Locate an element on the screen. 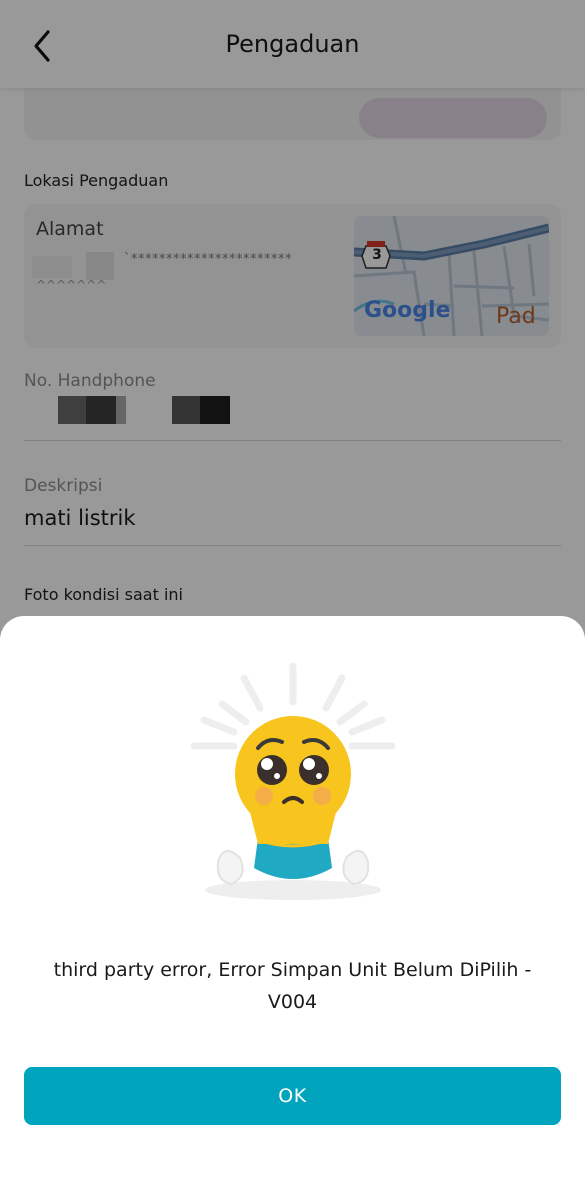 The image size is (585, 1200). sad-emoji-icon is located at coordinates (293, 781).